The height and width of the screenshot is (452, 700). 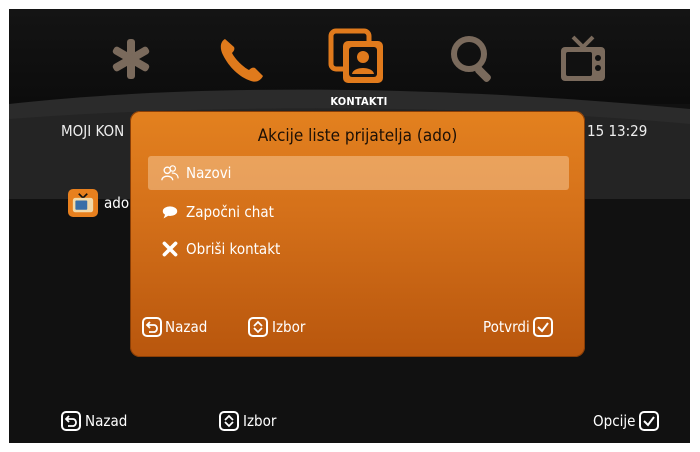 What do you see at coordinates (260, 421) in the screenshot?
I see `select-label: Izbor` at bounding box center [260, 421].